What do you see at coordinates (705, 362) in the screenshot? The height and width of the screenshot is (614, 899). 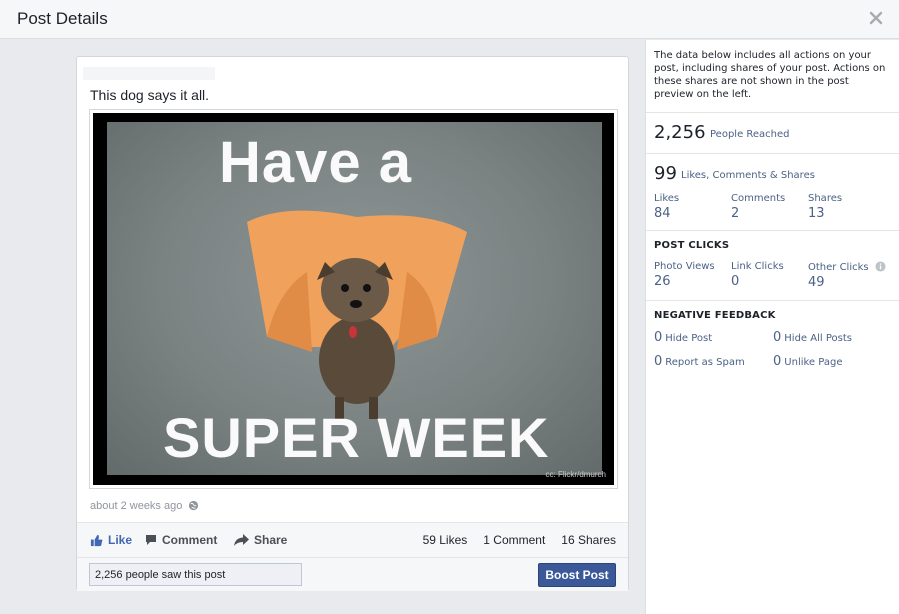 I see `report-spam-label: Report as Spam` at bounding box center [705, 362].